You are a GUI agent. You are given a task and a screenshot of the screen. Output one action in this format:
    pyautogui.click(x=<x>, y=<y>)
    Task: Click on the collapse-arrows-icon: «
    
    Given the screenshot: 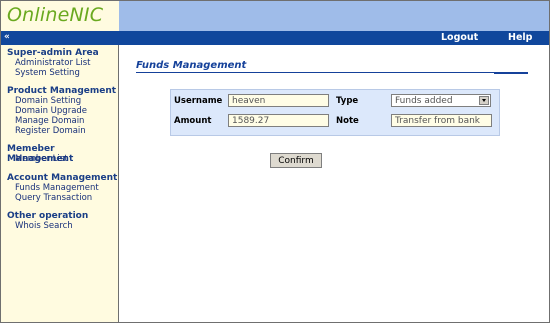 What is the action you would take?
    pyautogui.click(x=7, y=37)
    